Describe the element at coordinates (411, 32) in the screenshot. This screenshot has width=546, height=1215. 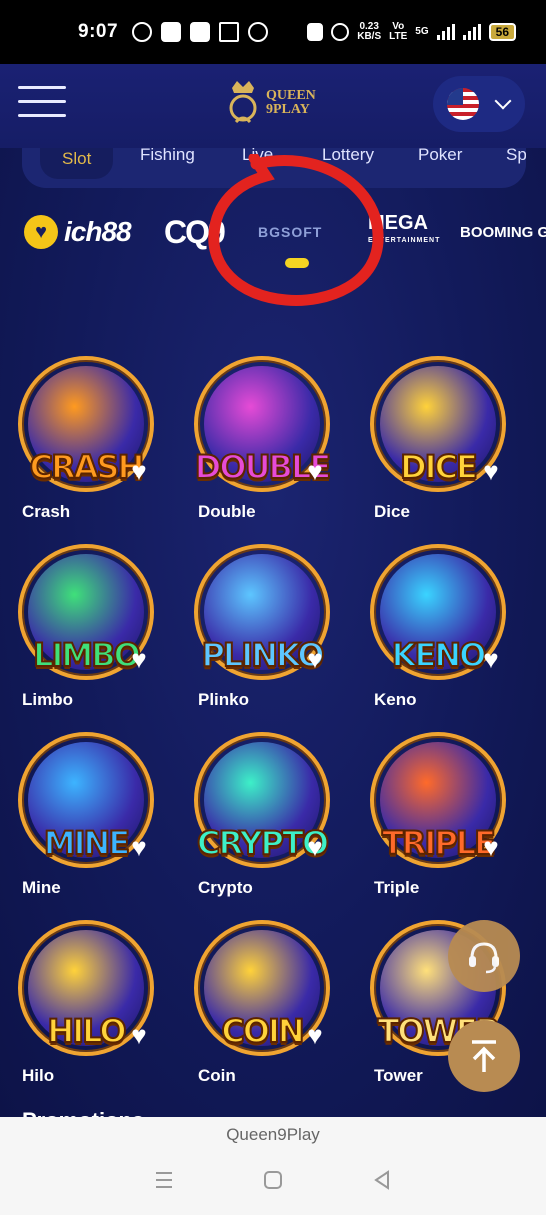
I see `status-right: 0.23 KB/S Vo LTE 5G 56` at that location.